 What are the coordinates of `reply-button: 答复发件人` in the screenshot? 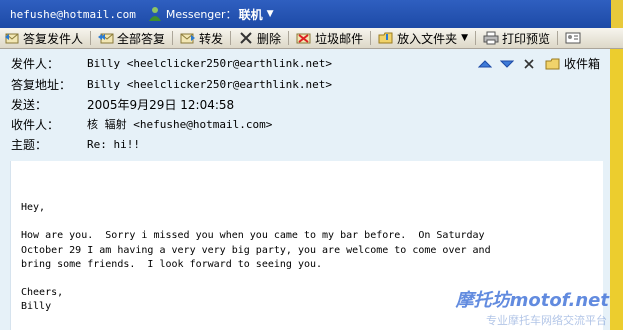 It's located at (43, 38).